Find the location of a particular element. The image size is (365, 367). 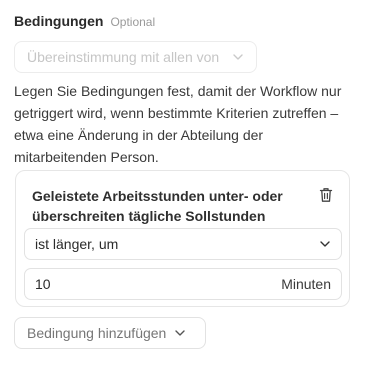

match-mode-select: Übereinstimmung mit allen von is located at coordinates (135, 57).